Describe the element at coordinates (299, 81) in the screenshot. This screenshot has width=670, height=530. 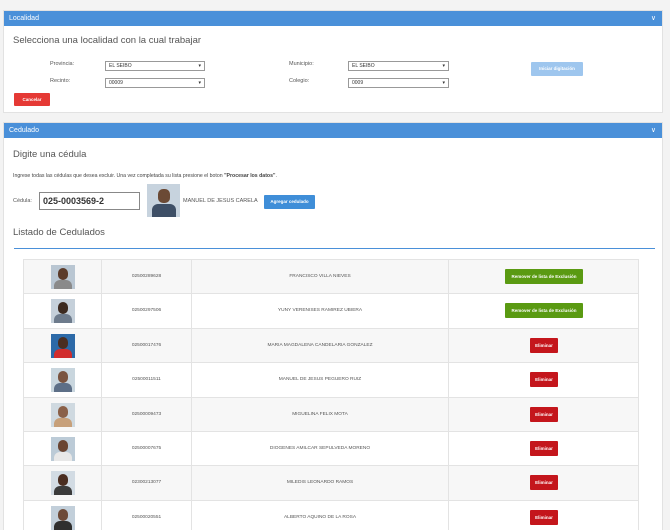
I see `colegio-label: Colegio:` at that location.